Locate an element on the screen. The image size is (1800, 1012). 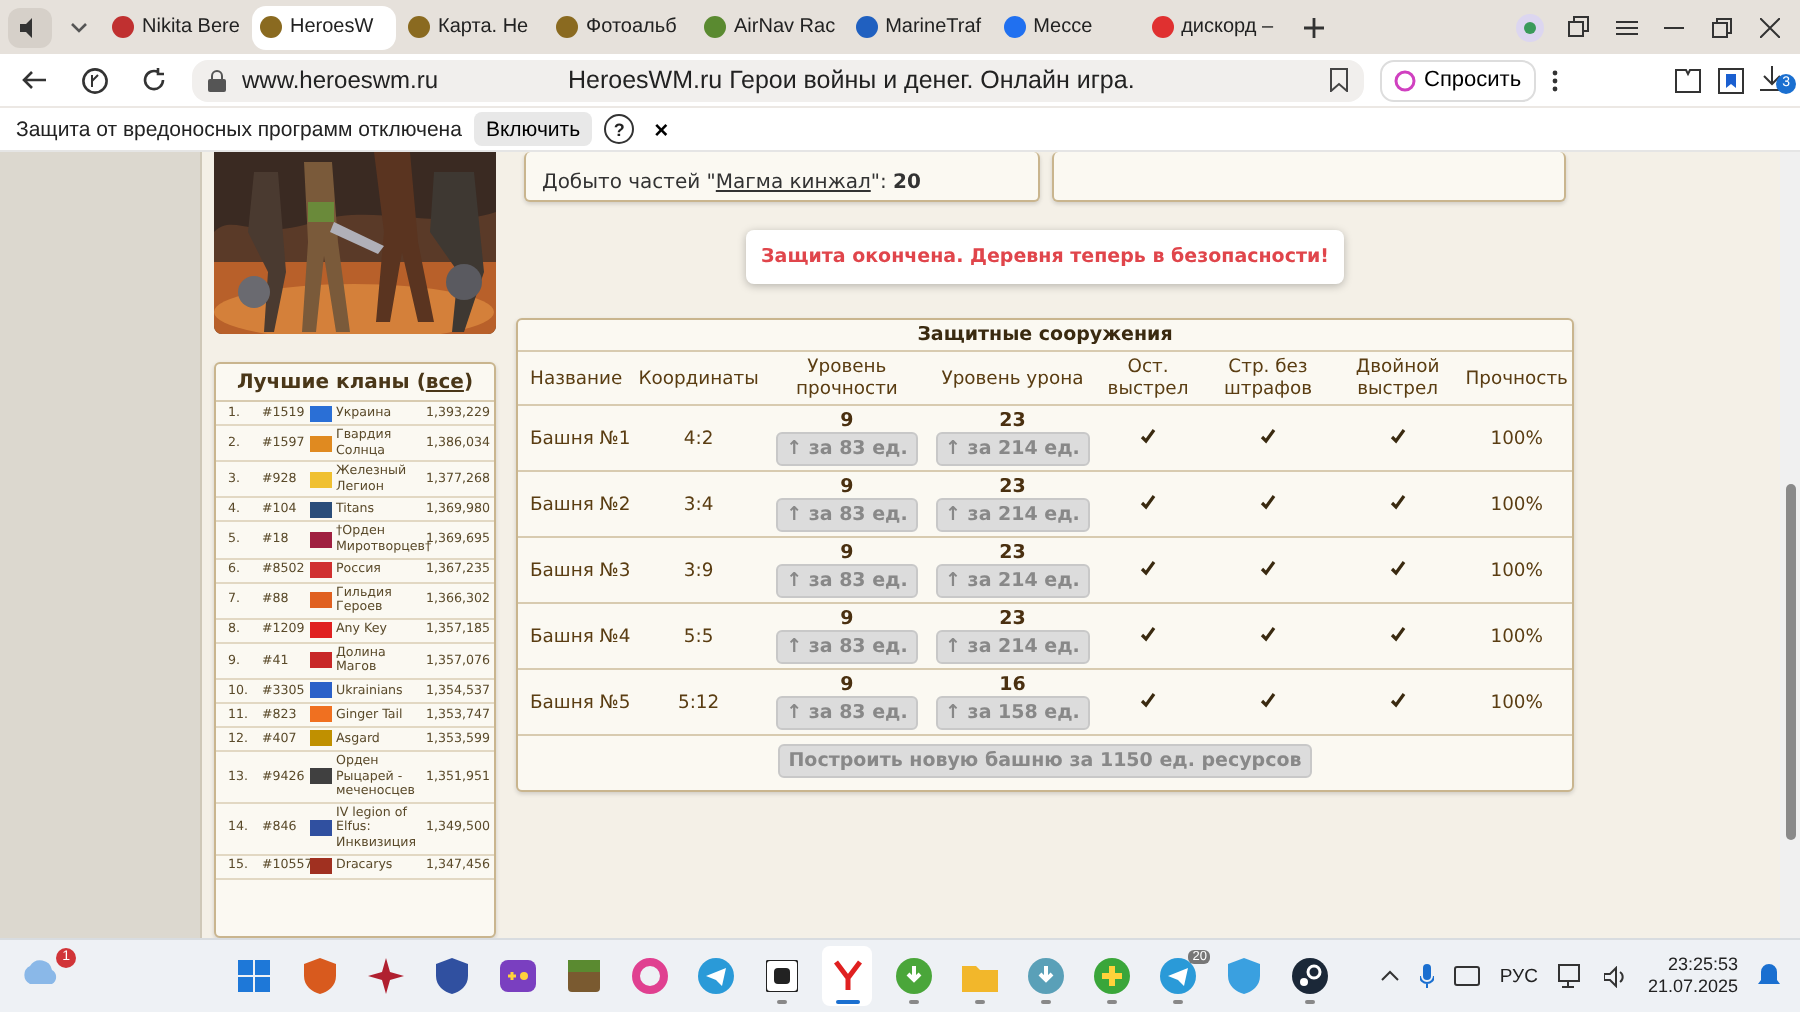
item-link: Магма кинжал is located at coordinates (793, 183).